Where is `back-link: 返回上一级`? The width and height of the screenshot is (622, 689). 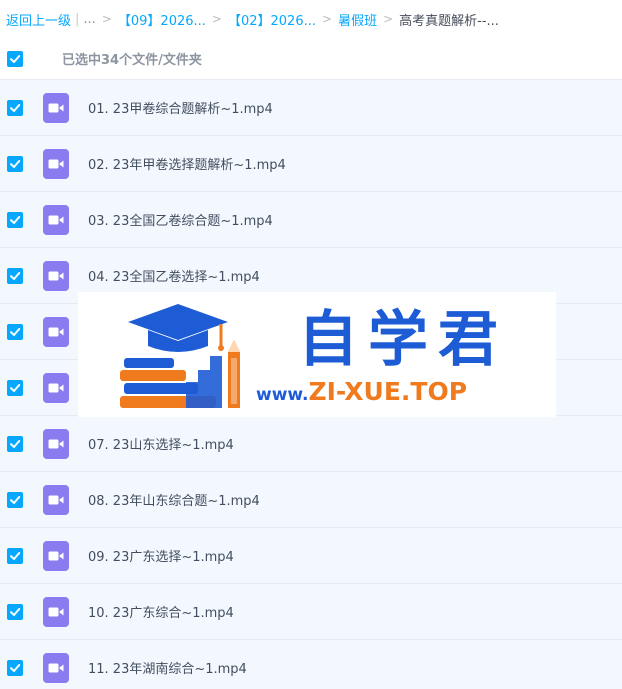 back-link: 返回上一级 is located at coordinates (38, 19).